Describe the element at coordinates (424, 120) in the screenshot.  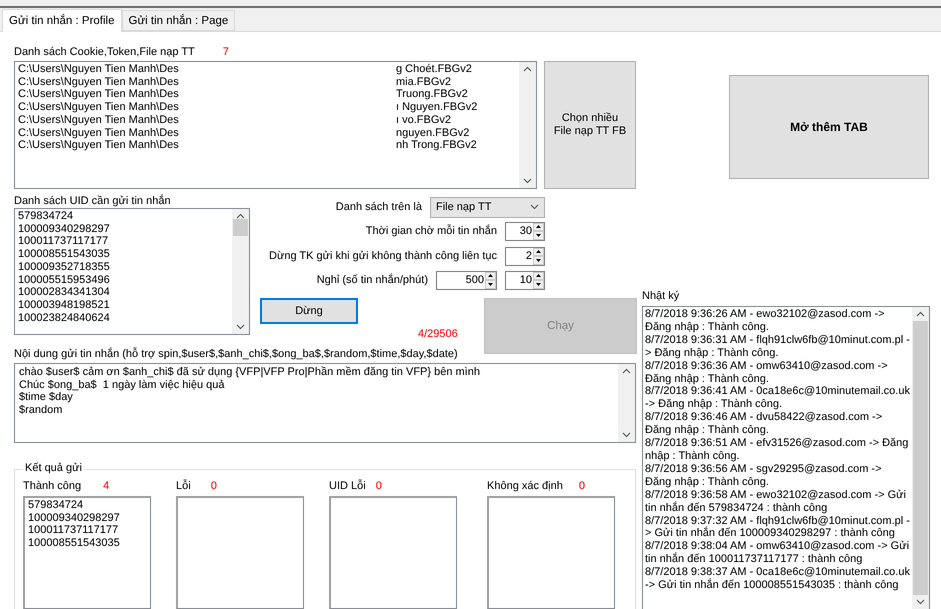
I see `file-name-text: ı vo.FBGv2` at that location.